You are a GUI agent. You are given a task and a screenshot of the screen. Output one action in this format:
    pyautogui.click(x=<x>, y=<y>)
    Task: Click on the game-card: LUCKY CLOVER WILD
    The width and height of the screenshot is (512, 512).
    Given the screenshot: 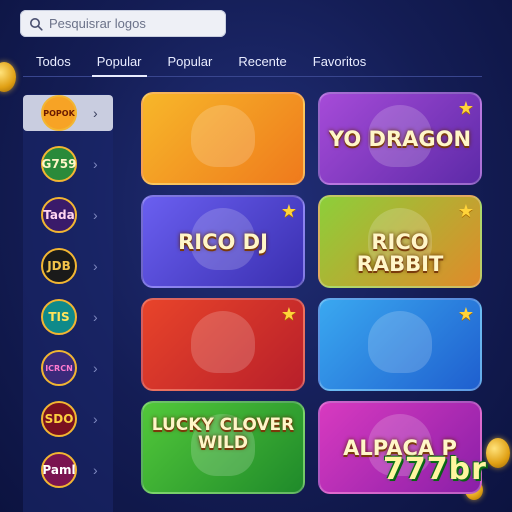 What is the action you would take?
    pyautogui.click(x=223, y=447)
    